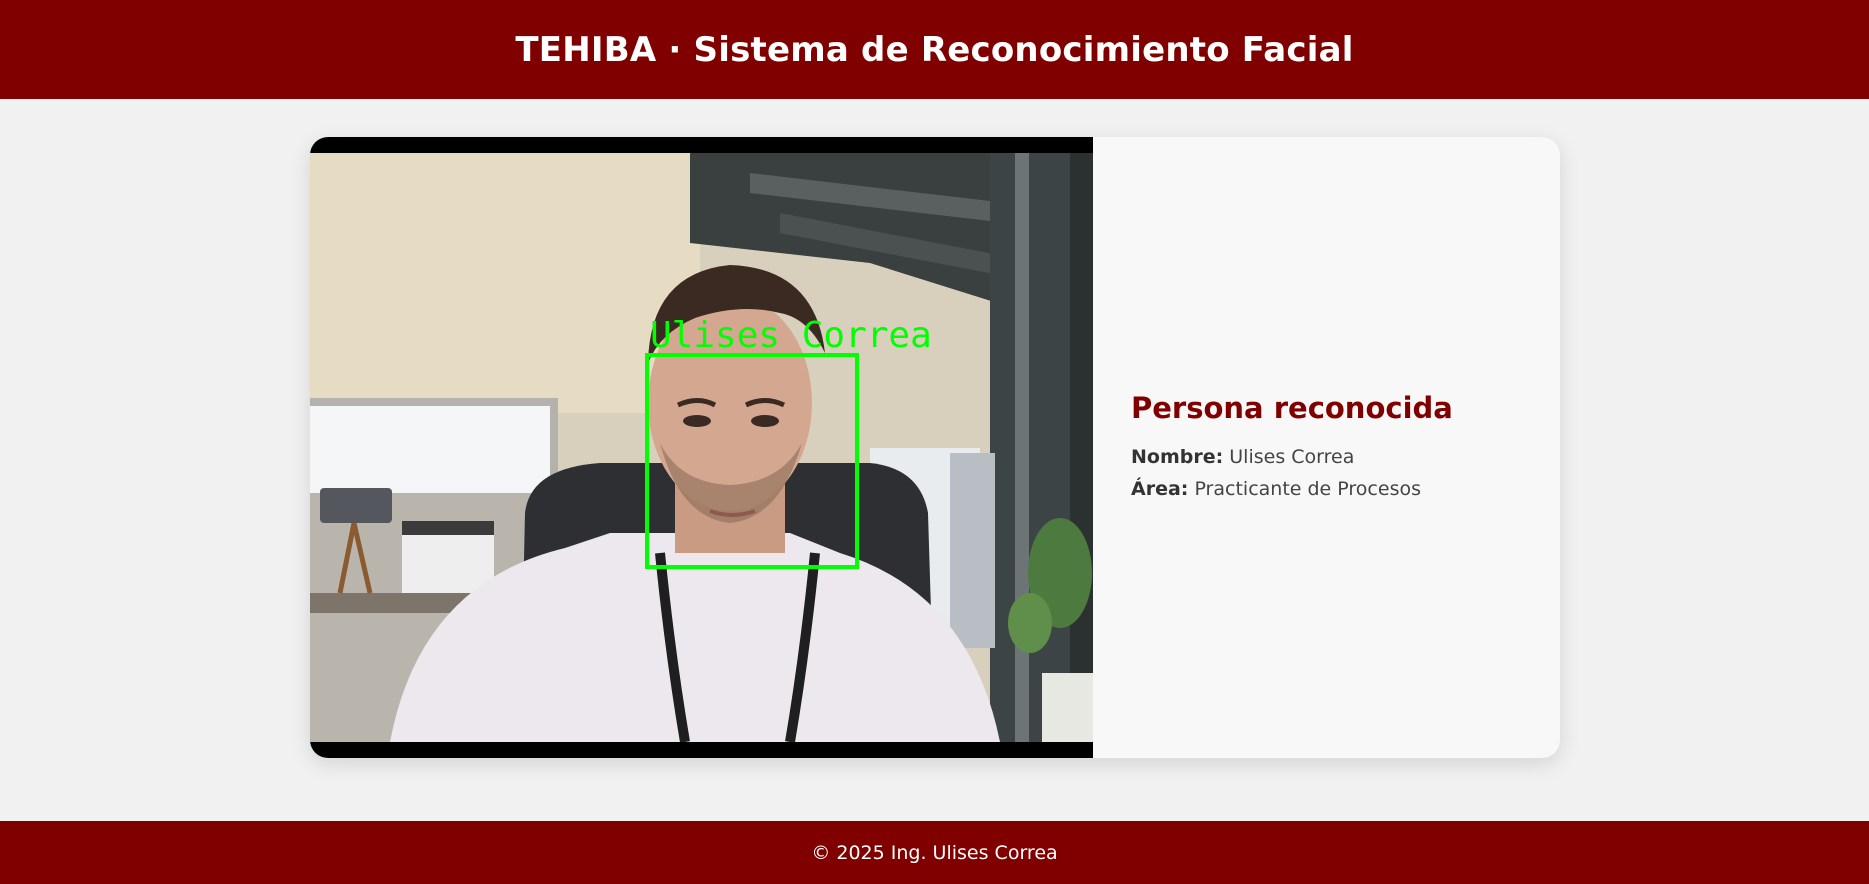 This screenshot has width=1869, height=884. I want to click on footer-text: © 2025 Ing. Ulises Correa, so click(934, 852).